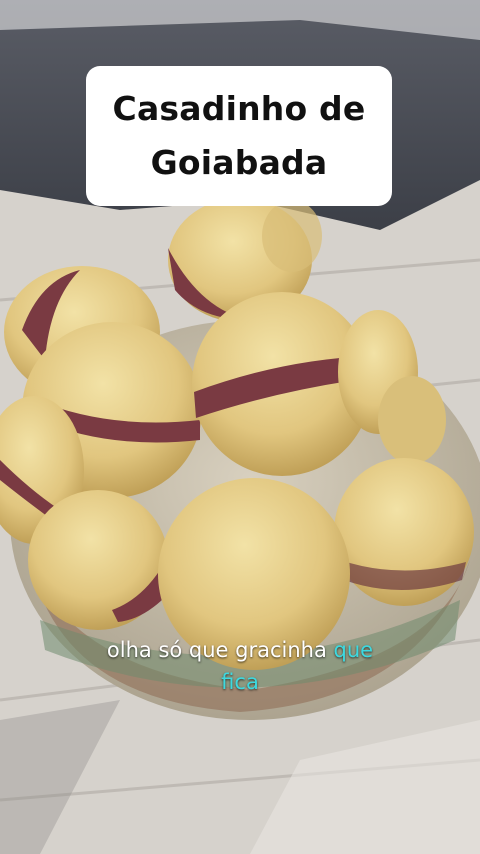 The image size is (480, 854). Describe the element at coordinates (239, 108) in the screenshot. I see `title-line-1: Casadinho de` at that location.